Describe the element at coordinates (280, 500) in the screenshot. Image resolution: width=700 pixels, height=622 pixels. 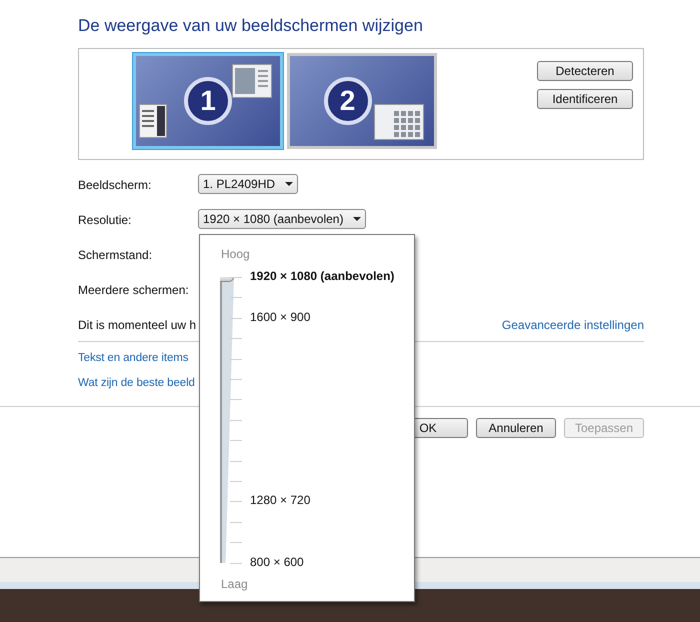
I see `resolution-option: 1280 × 720` at that location.